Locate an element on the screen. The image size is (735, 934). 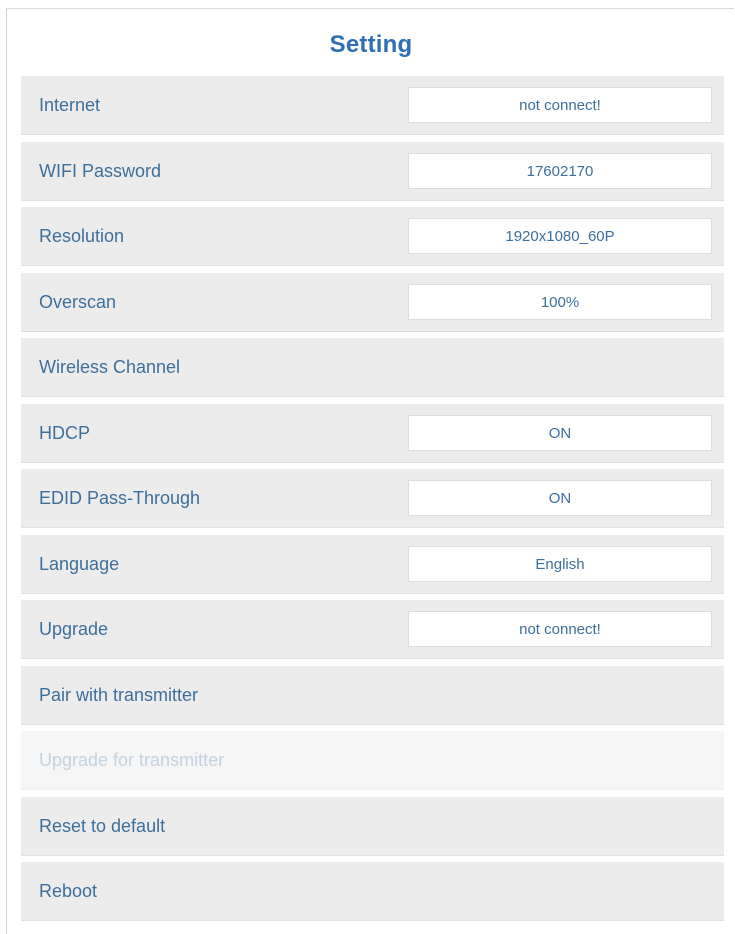
setting-label: Resolution is located at coordinates (82, 236).